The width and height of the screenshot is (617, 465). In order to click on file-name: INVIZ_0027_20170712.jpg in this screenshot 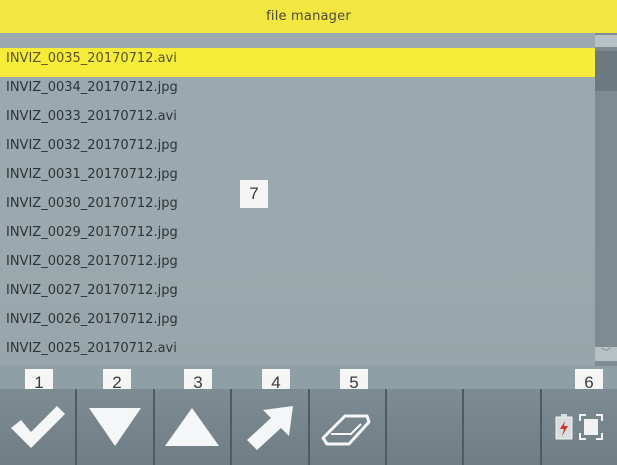, I will do `click(92, 290)`.